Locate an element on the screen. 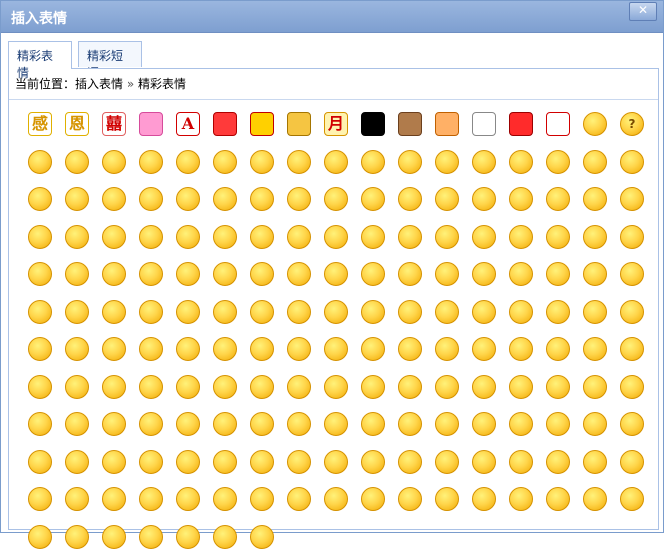 The height and width of the screenshot is (552, 664). black-square-icon is located at coordinates (373, 124).